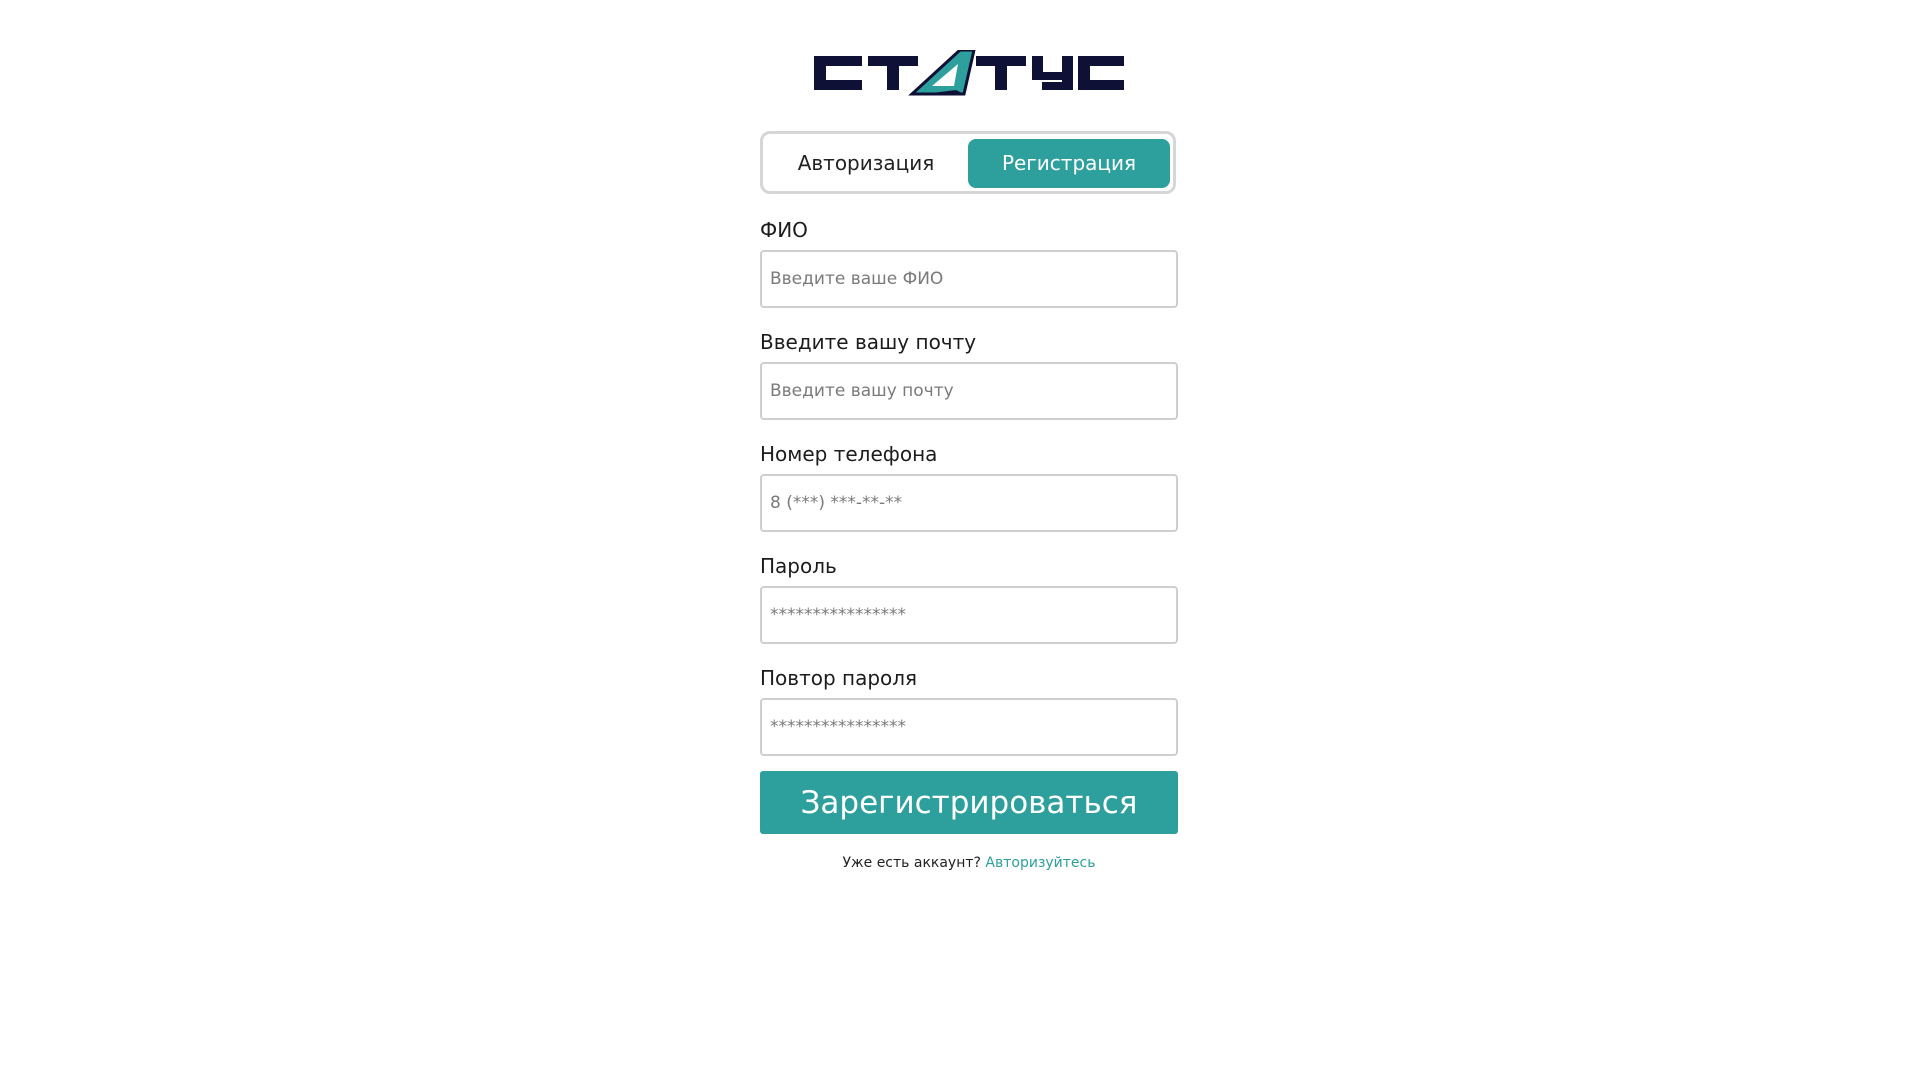 This screenshot has height=1079, width=1919. What do you see at coordinates (839, 678) in the screenshot?
I see `password-repeat-label: Повтор пароля` at bounding box center [839, 678].